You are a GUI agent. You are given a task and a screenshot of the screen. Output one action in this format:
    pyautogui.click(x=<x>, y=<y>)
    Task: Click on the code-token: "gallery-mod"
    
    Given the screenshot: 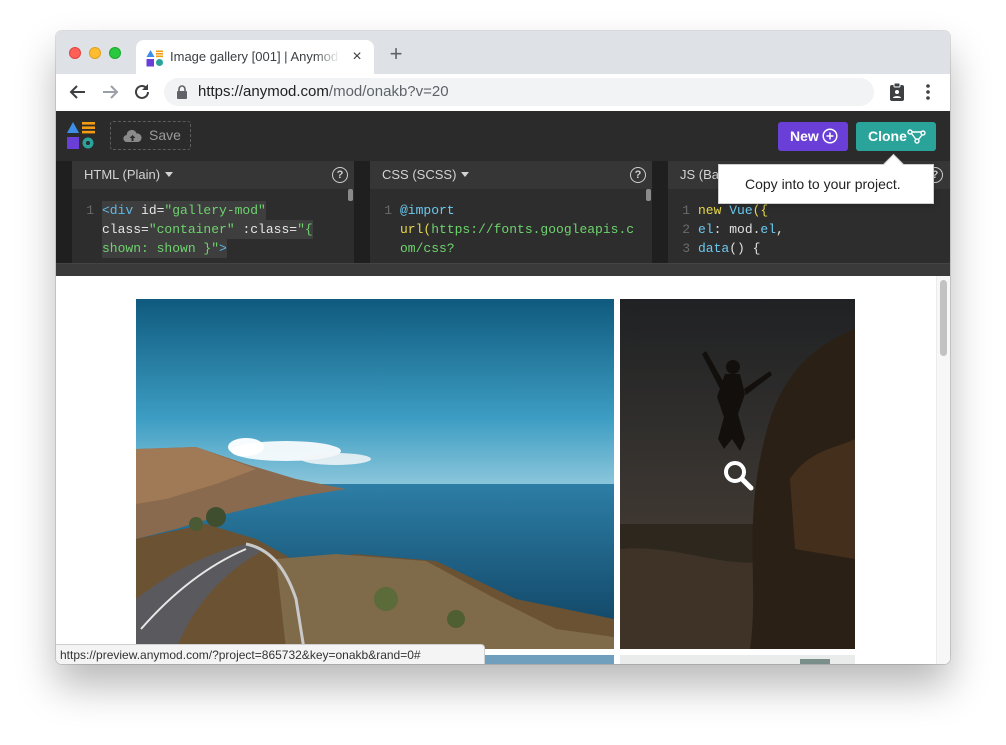 What is the action you would take?
    pyautogui.click(x=215, y=210)
    